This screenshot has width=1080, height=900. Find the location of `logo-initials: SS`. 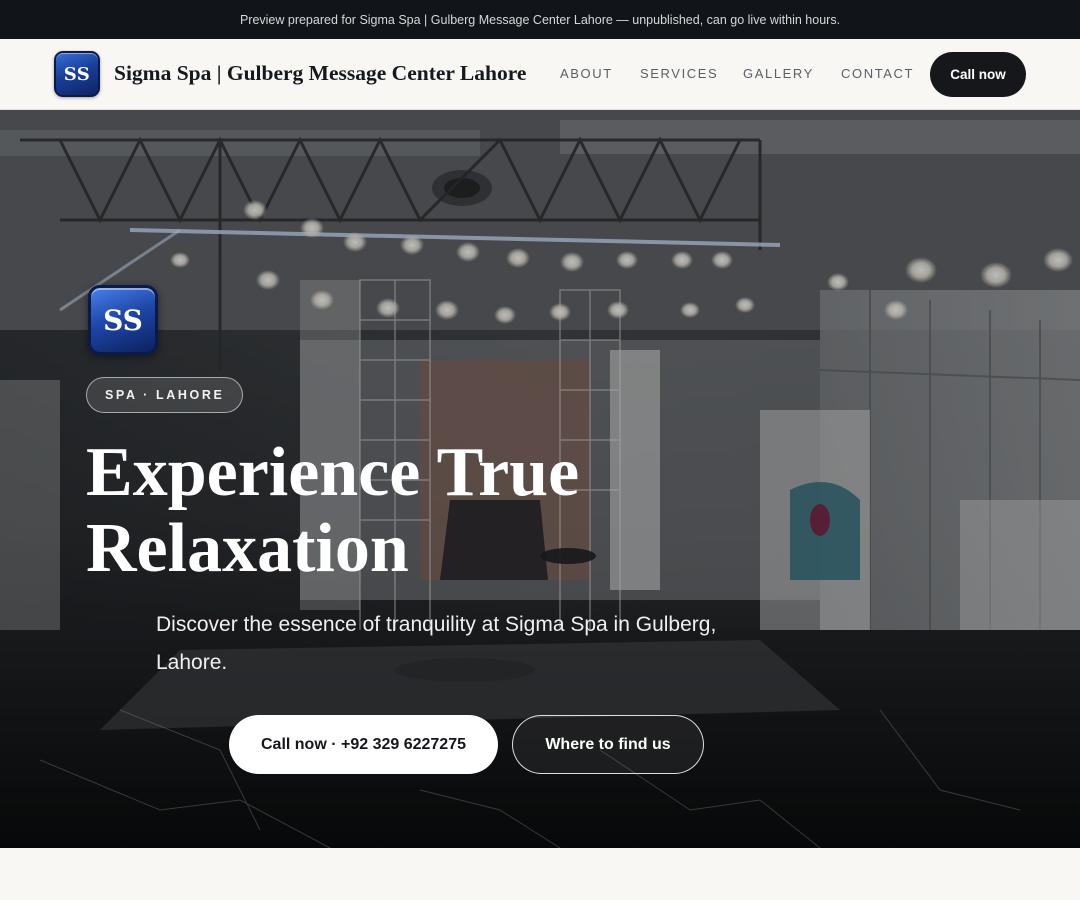

logo-initials: SS is located at coordinates (77, 74).